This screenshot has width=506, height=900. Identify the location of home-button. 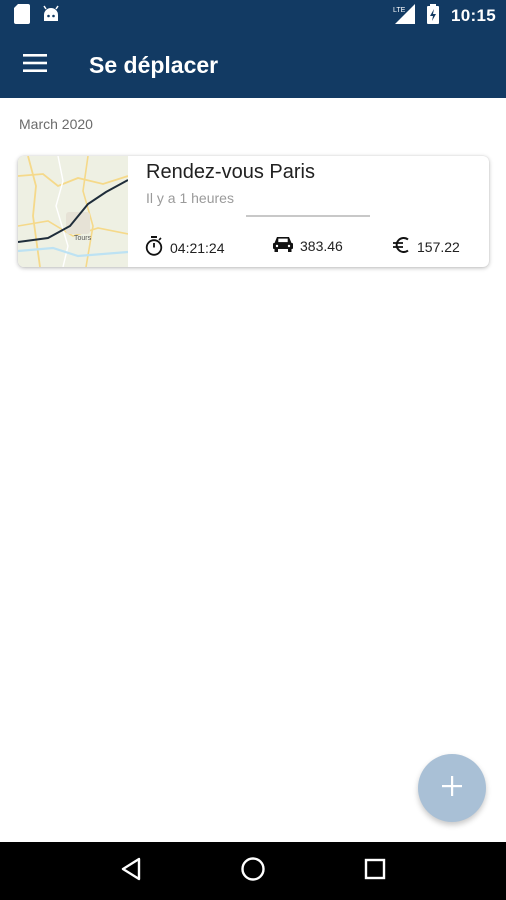
(253, 871).